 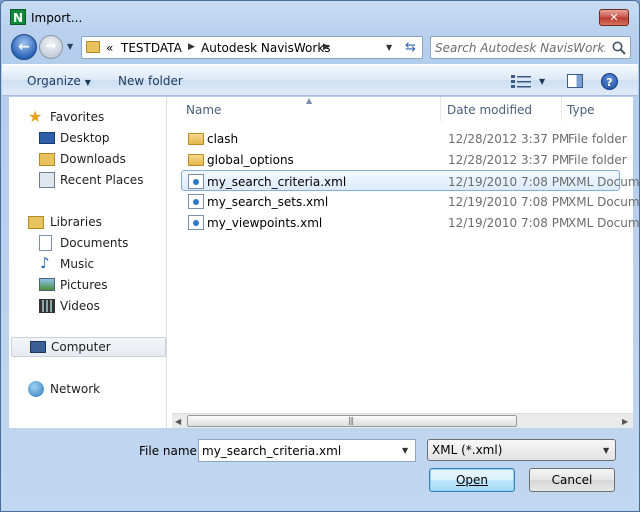 What do you see at coordinates (109, 48) in the screenshot?
I see `breadcrumb-overflow: «` at bounding box center [109, 48].